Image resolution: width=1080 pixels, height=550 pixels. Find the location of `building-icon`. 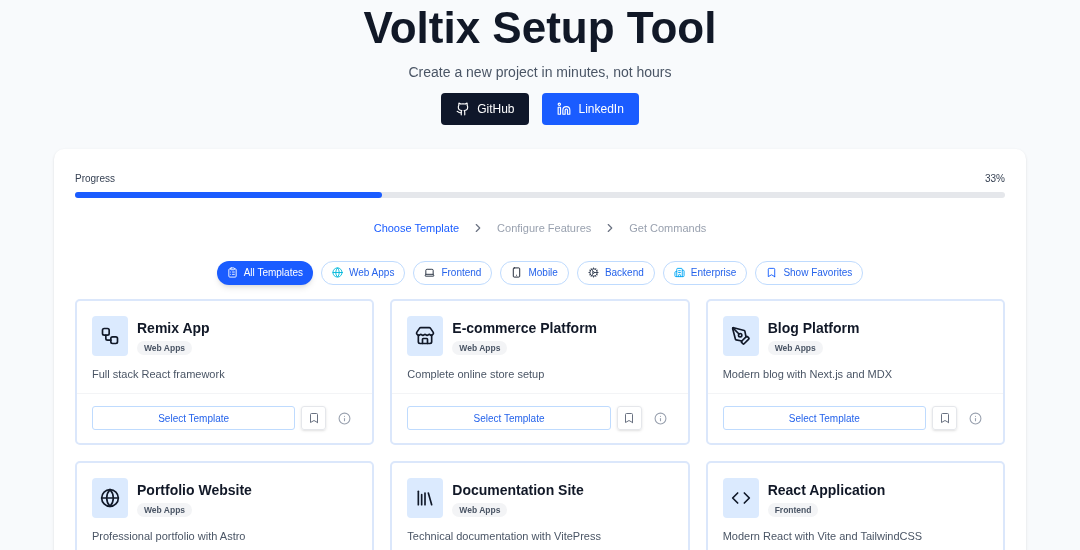

building-icon is located at coordinates (679, 272).